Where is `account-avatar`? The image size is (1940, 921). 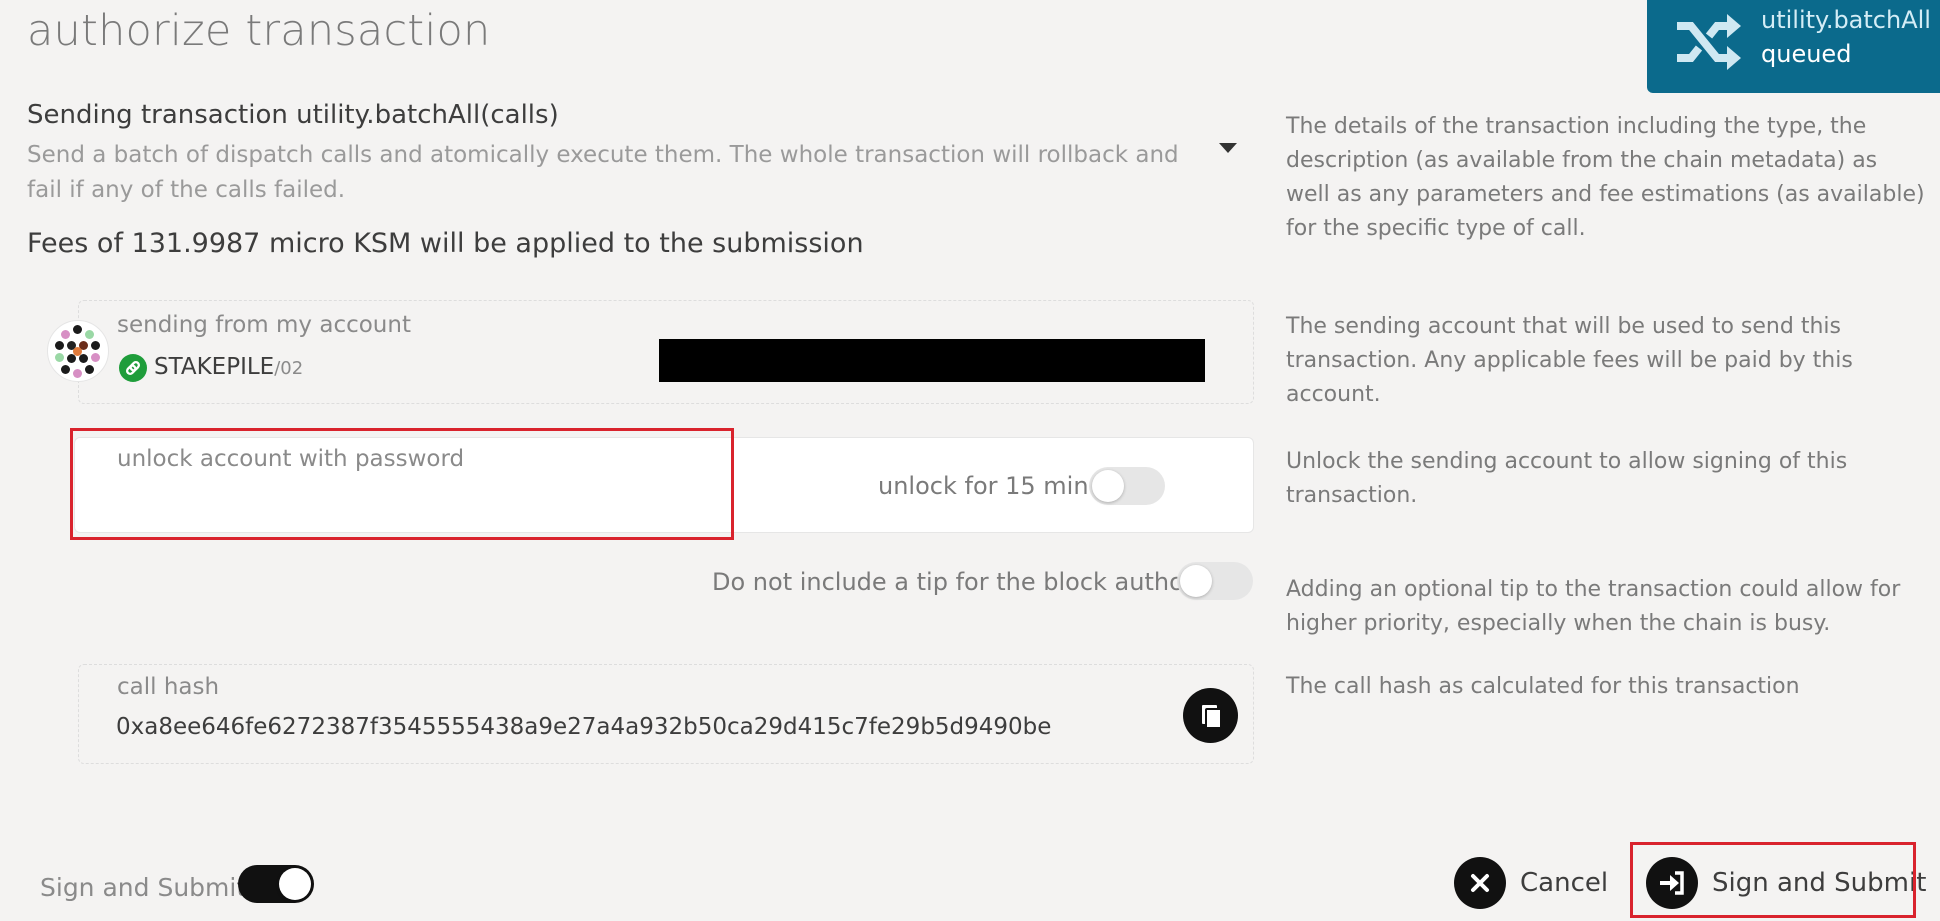 account-avatar is located at coordinates (78, 351).